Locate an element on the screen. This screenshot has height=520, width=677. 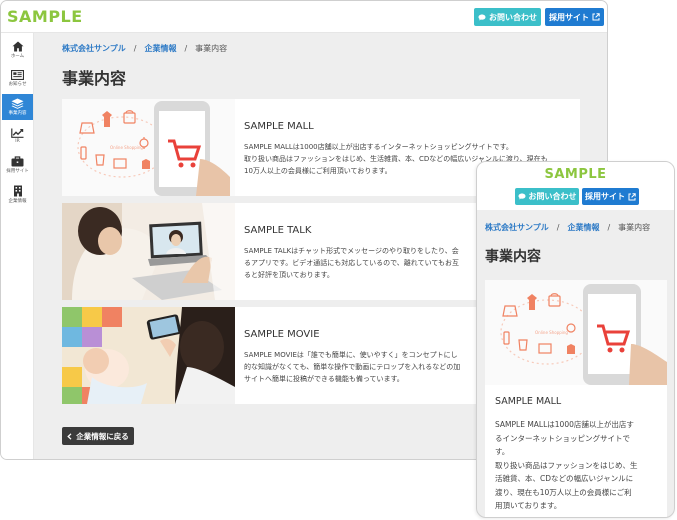
chevron-left-icon is located at coordinates (69, 436).